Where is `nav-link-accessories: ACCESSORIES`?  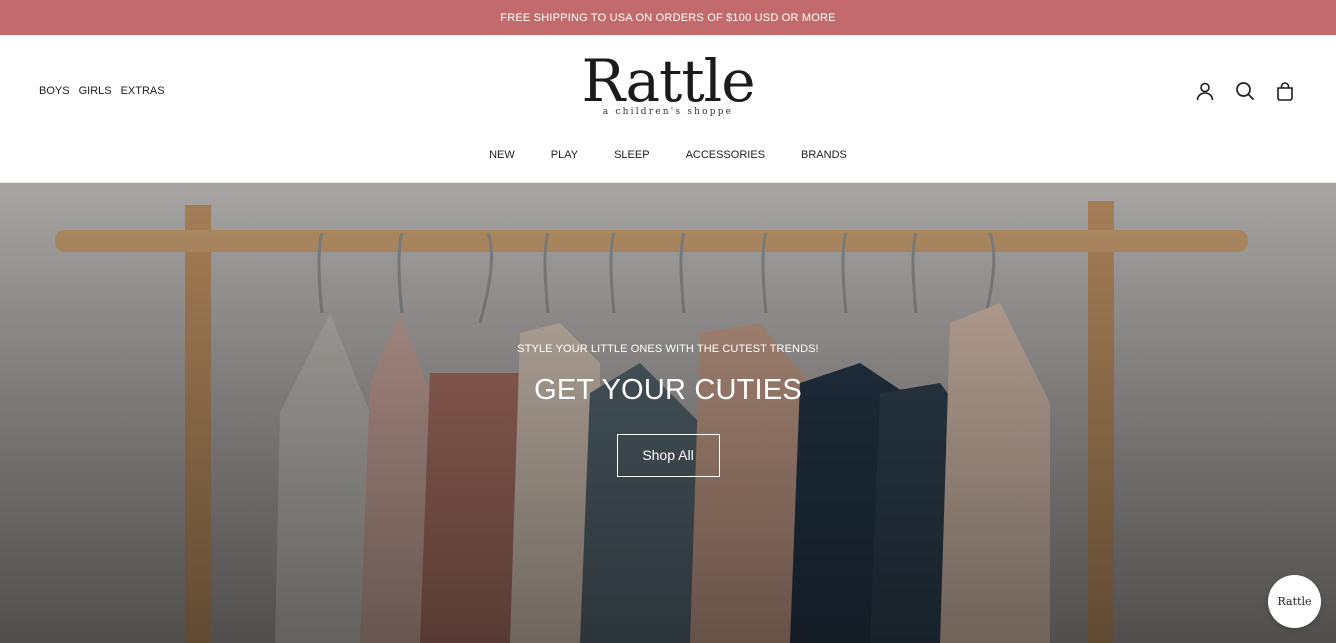 nav-link-accessories: ACCESSORIES is located at coordinates (725, 155).